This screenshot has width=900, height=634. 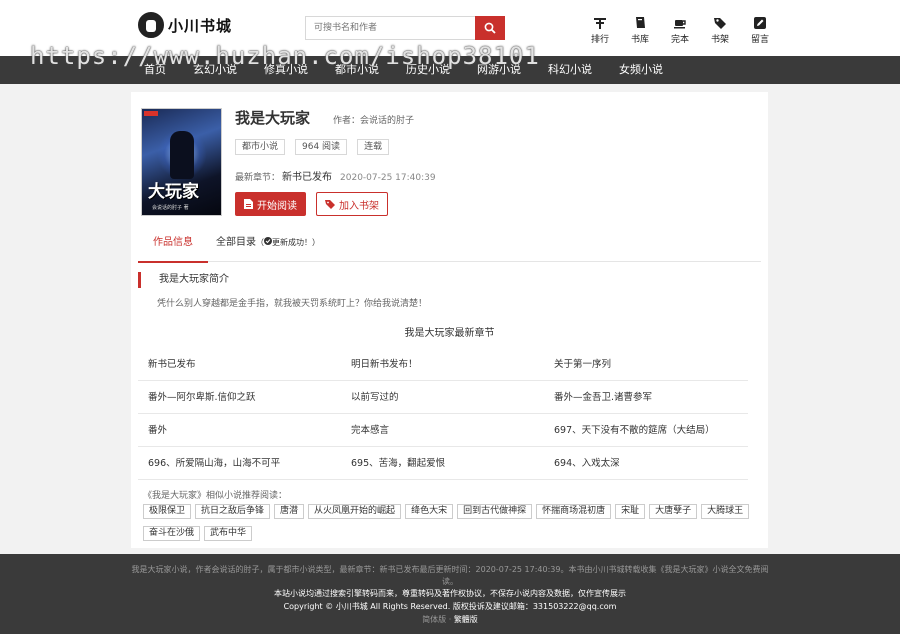 What do you see at coordinates (388, 178) in the screenshot?
I see `latest-date: 2020-07-25 17:40:39` at bounding box center [388, 178].